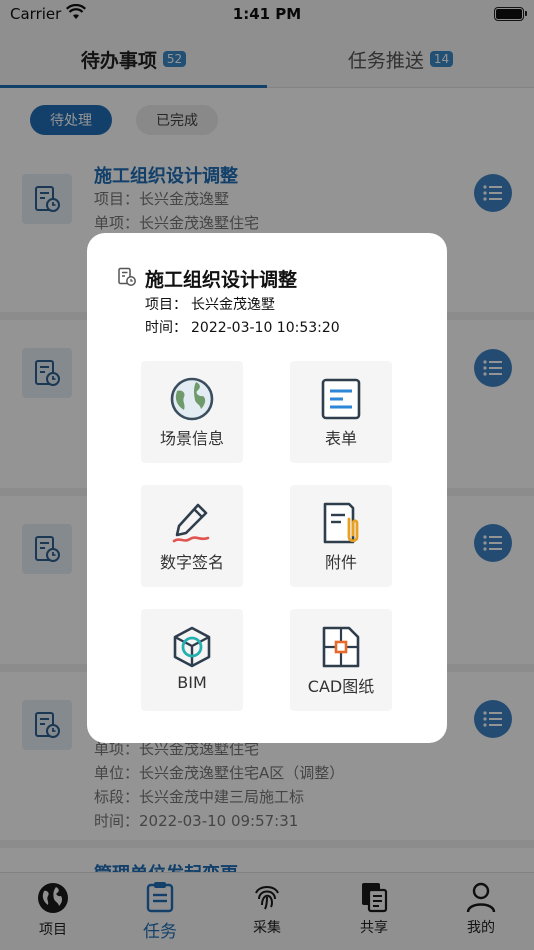 Image resolution: width=534 pixels, height=950 pixels. I want to click on bim-cube-icon, so click(192, 647).